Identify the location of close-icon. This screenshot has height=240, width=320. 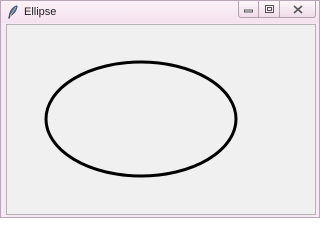
(297, 9).